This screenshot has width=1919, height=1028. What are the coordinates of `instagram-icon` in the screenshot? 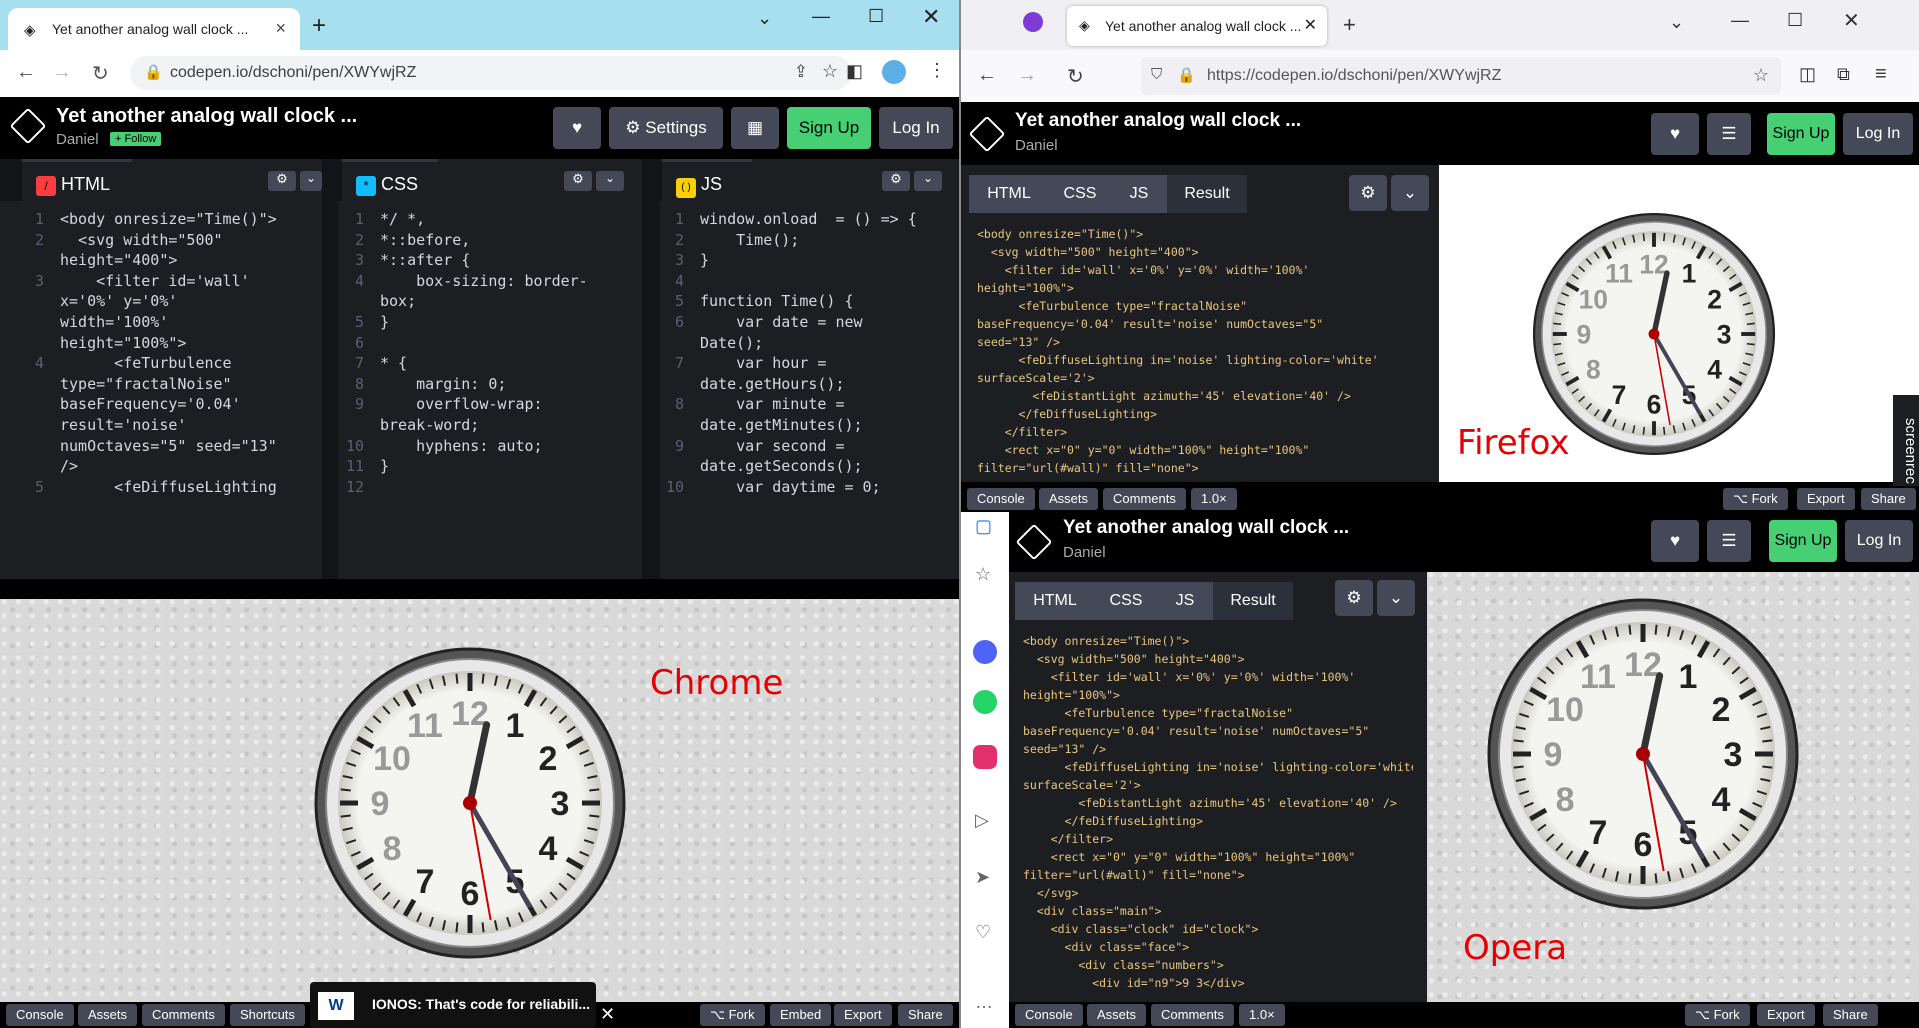 It's located at (985, 757).